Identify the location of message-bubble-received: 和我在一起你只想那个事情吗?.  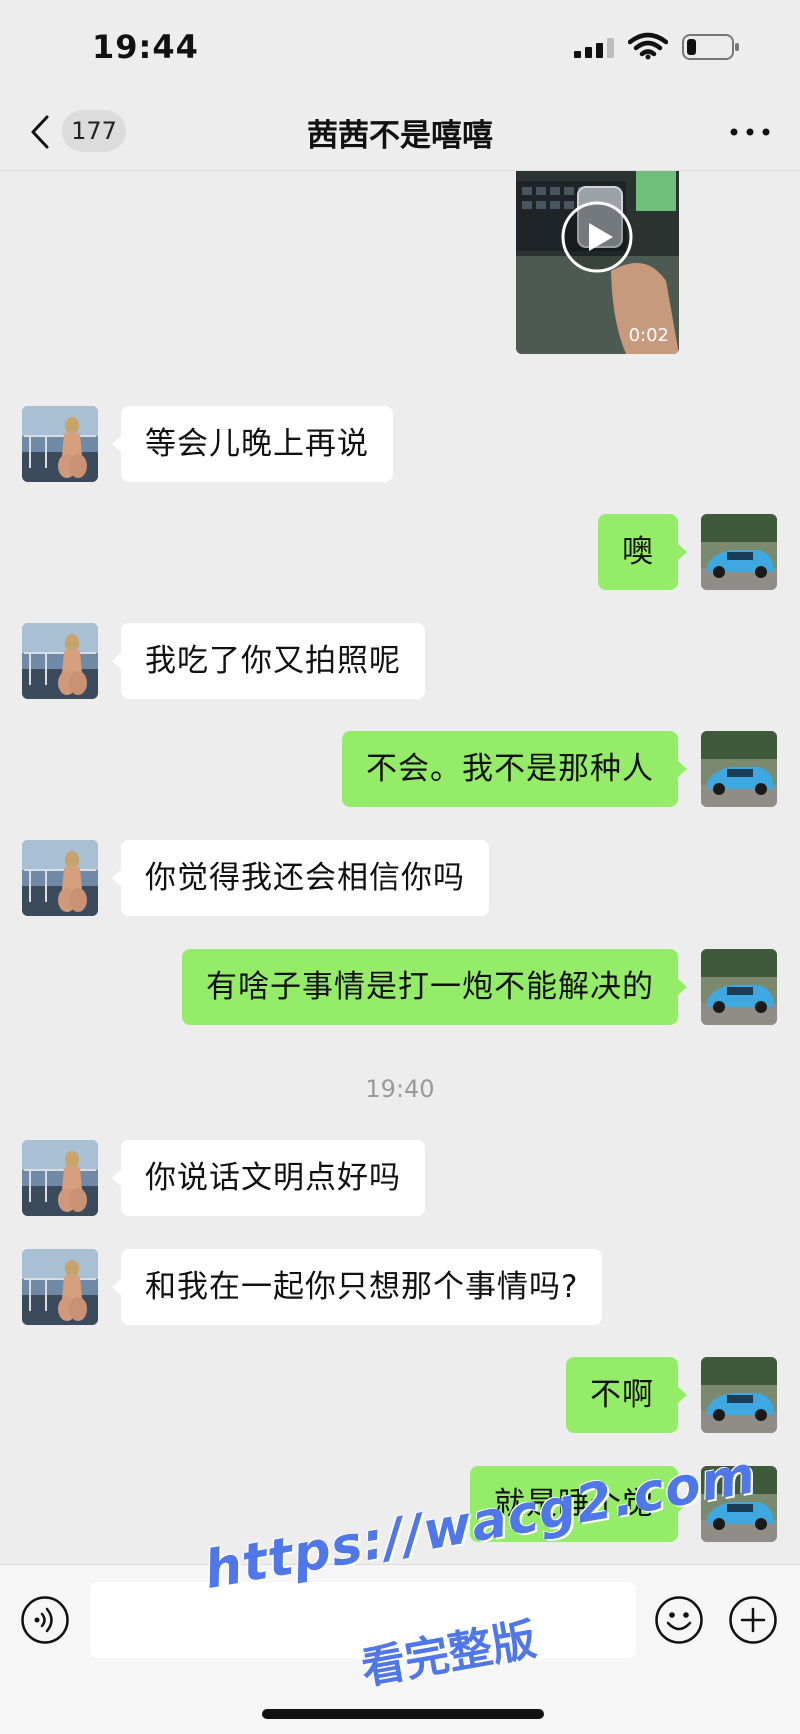
(357, 1287).